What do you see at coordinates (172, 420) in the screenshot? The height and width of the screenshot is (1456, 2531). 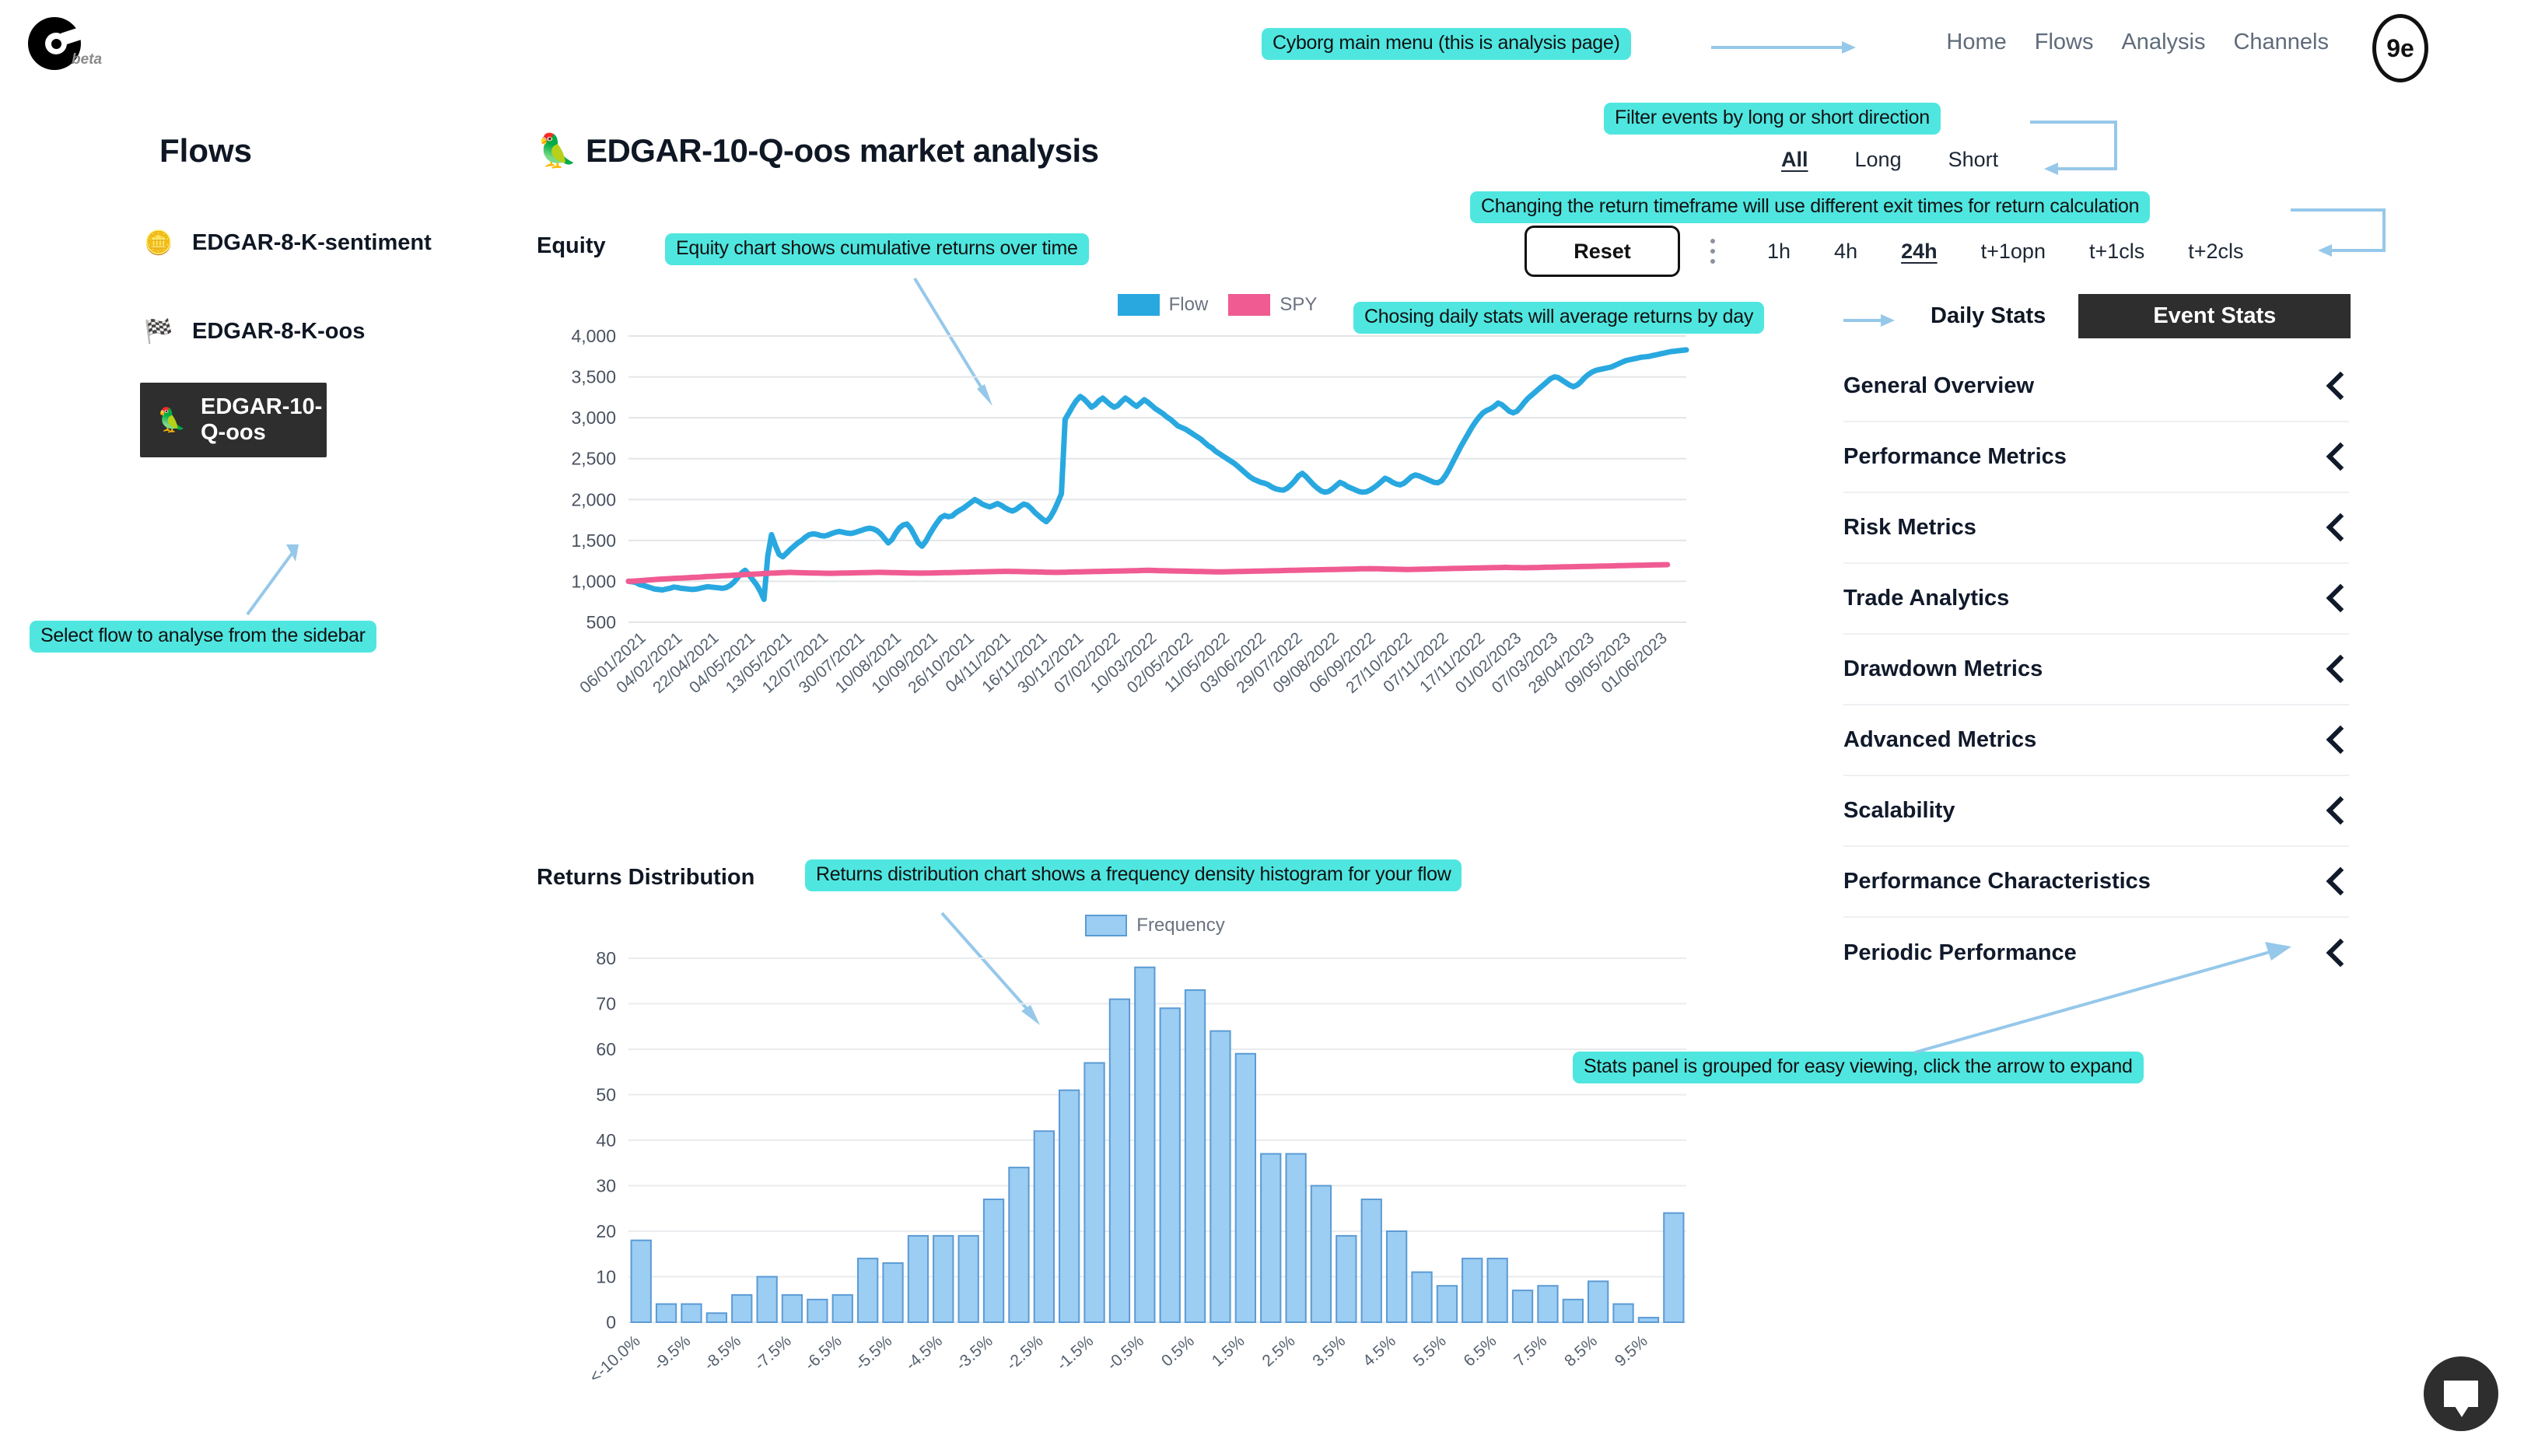 I see `parrot-icon: 🦜` at bounding box center [172, 420].